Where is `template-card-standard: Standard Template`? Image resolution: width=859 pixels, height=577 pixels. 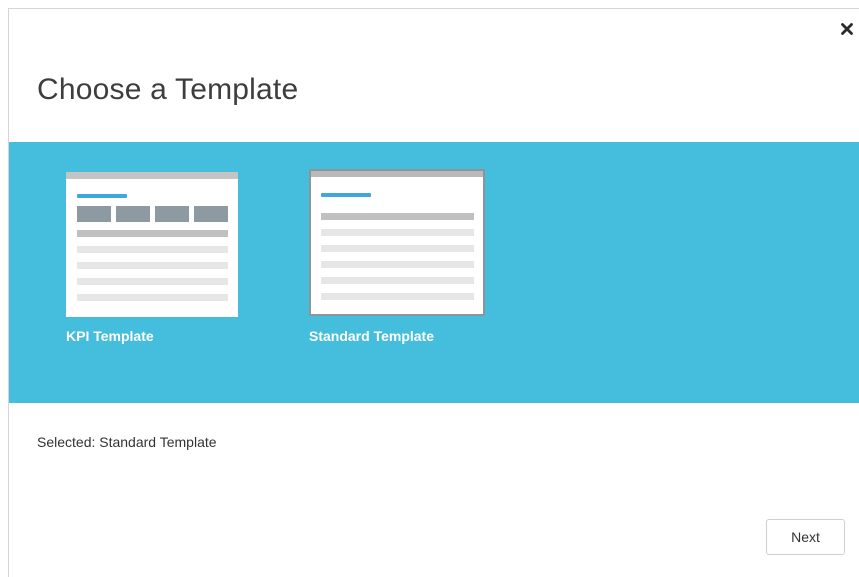 template-card-standard: Standard Template is located at coordinates (397, 256).